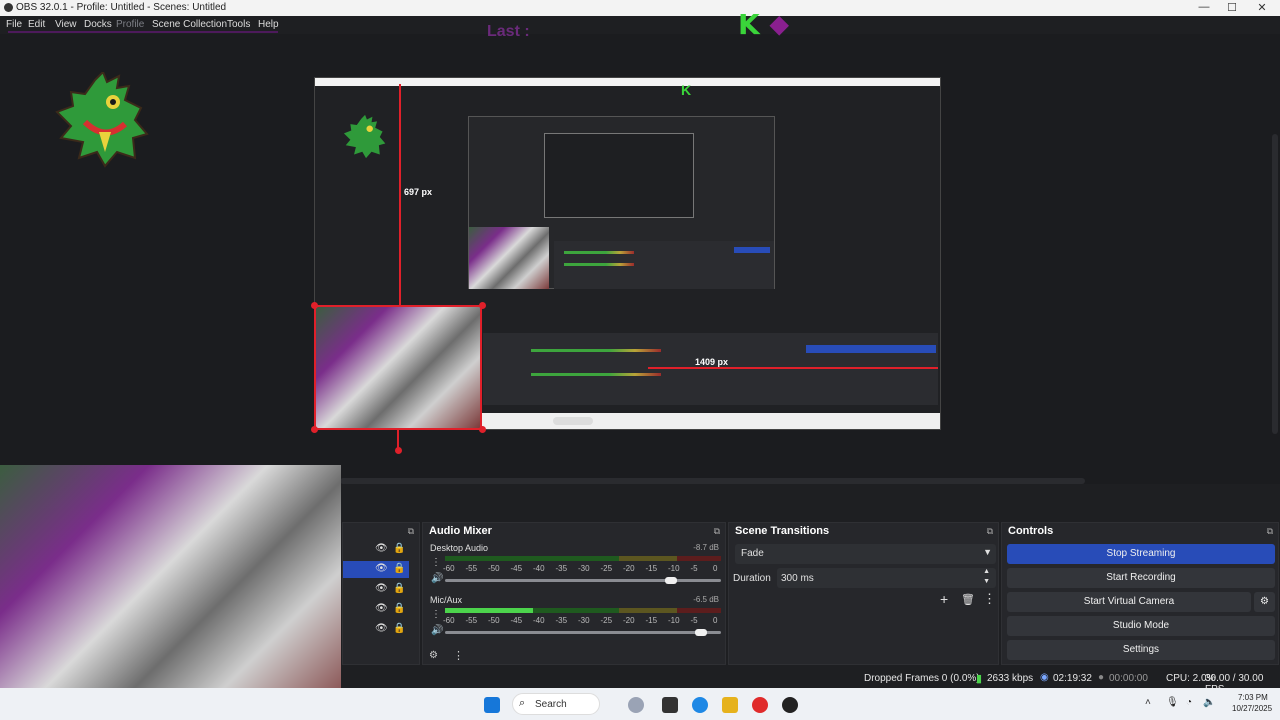  What do you see at coordinates (1232, 8) in the screenshot?
I see `maximize-button: ☐` at bounding box center [1232, 8].